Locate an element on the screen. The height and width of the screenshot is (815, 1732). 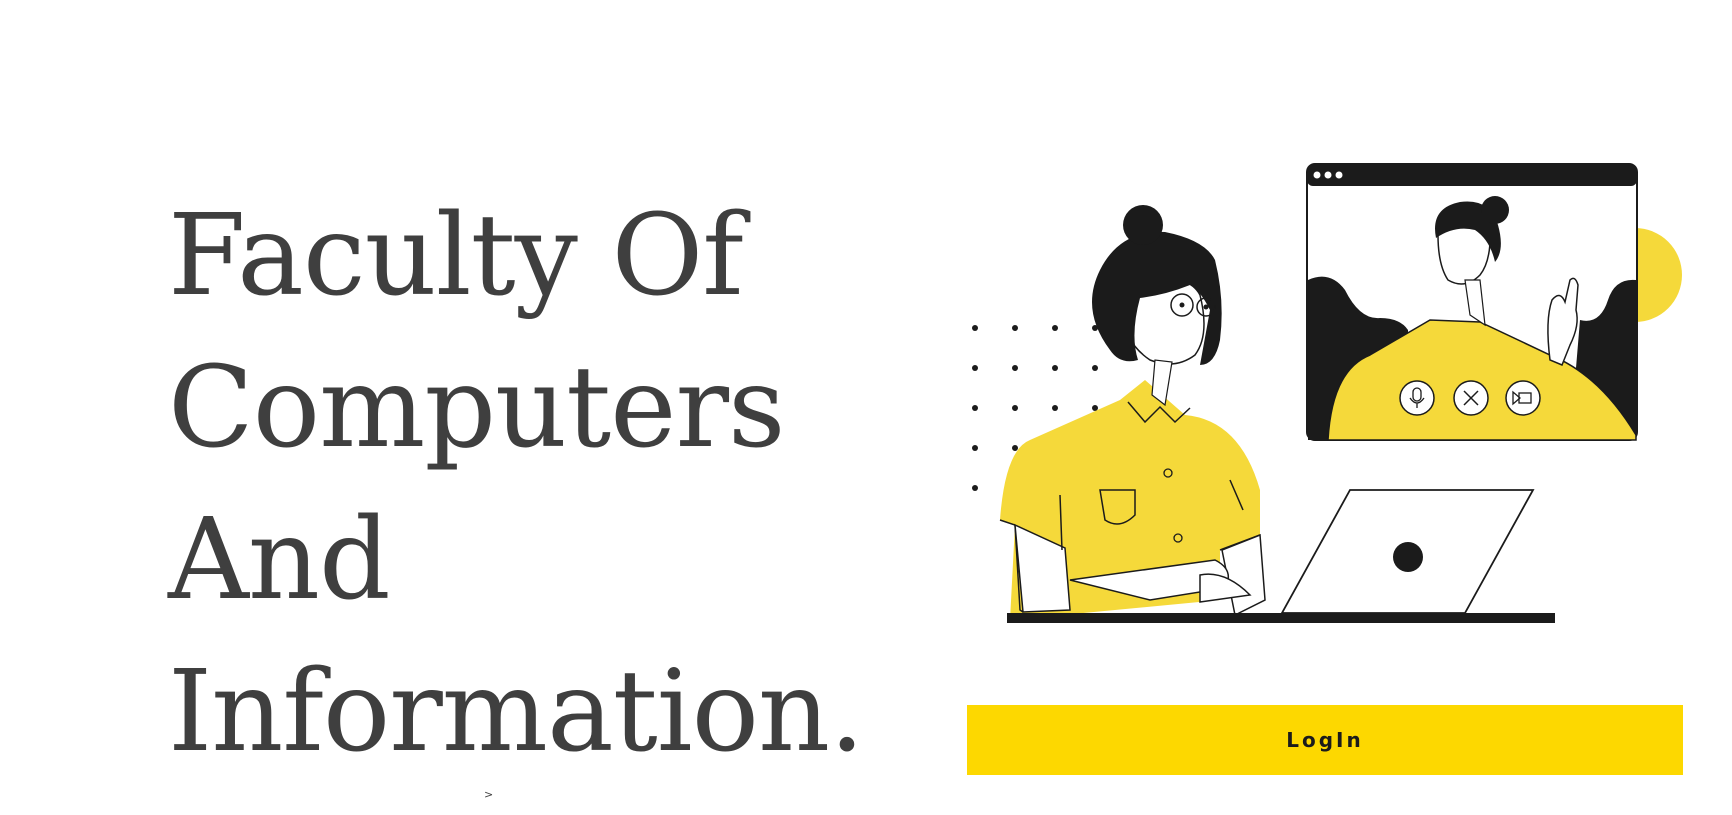
end-call-icon is located at coordinates (1471, 398).